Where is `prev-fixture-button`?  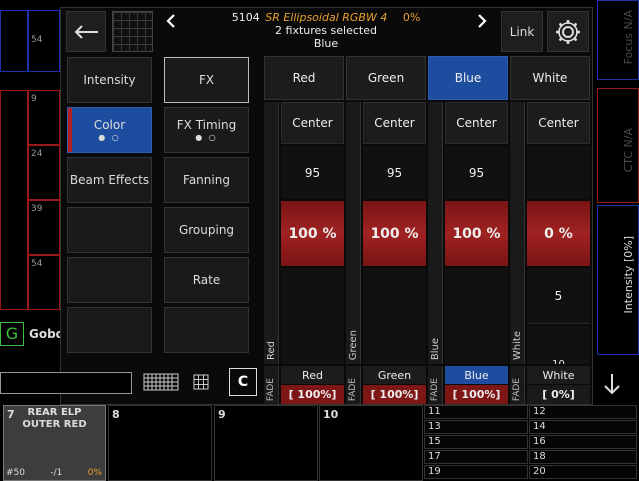
prev-fixture-button is located at coordinates (171, 23).